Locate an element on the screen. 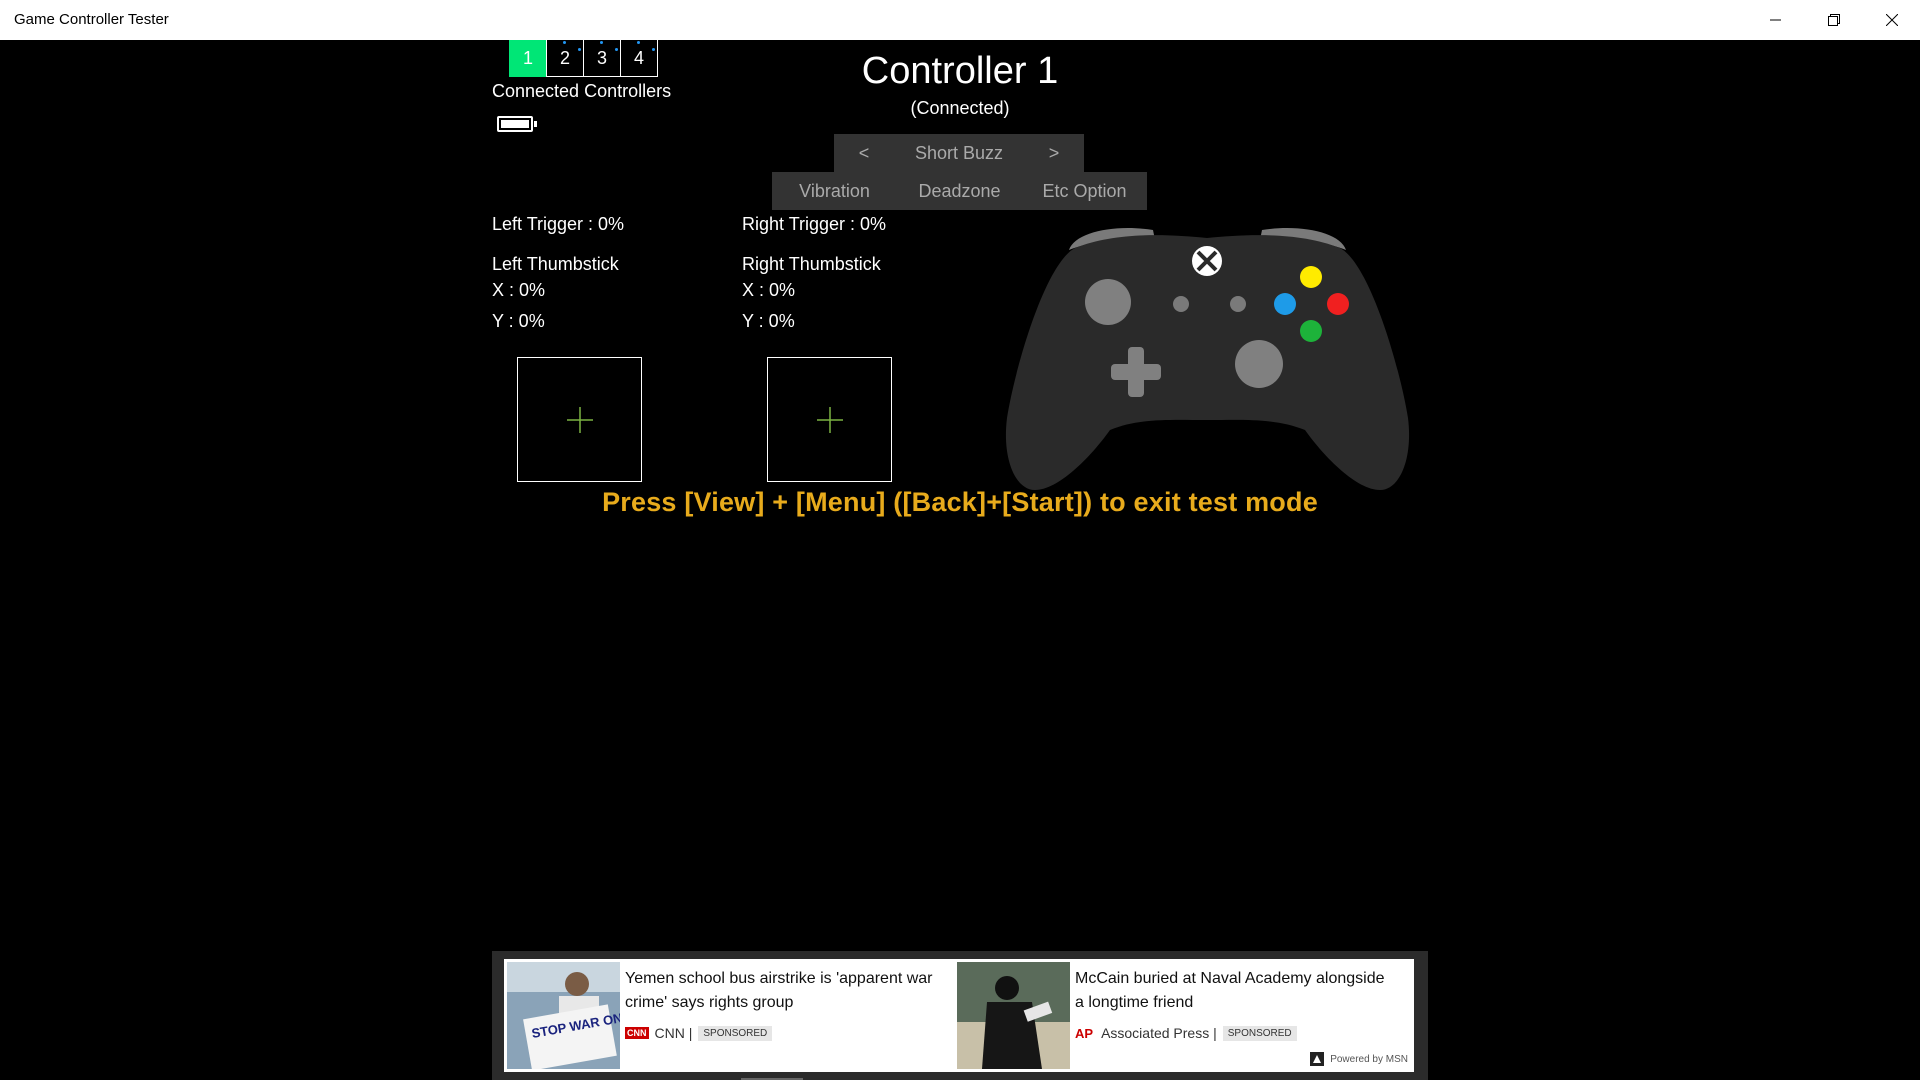  tab-deadzone: Deadzone is located at coordinates (959, 191).